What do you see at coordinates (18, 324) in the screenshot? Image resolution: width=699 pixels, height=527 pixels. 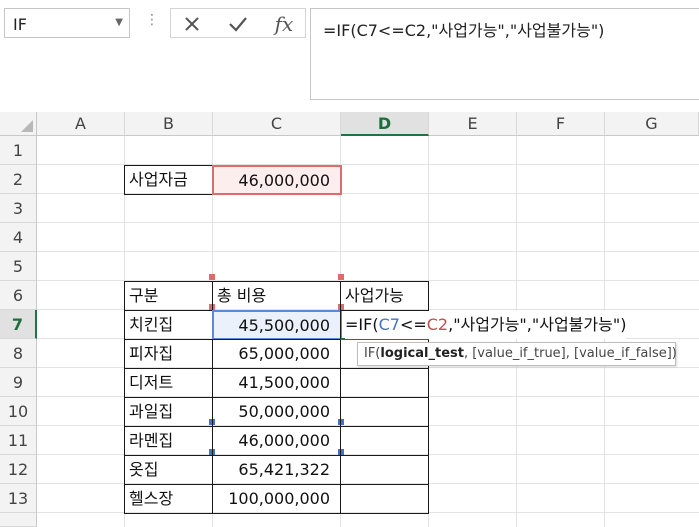 I see `row-header-7: 7` at bounding box center [18, 324].